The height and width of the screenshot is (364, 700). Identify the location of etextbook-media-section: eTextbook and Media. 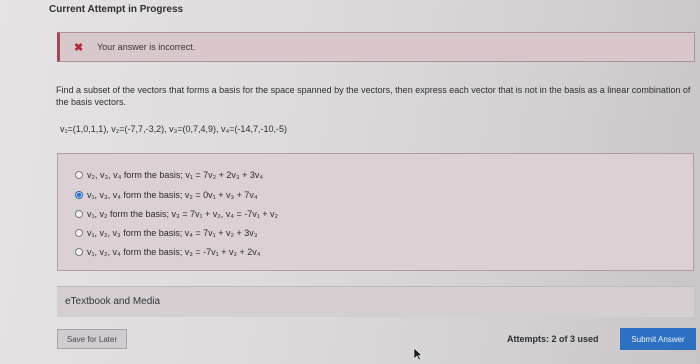
(375, 301).